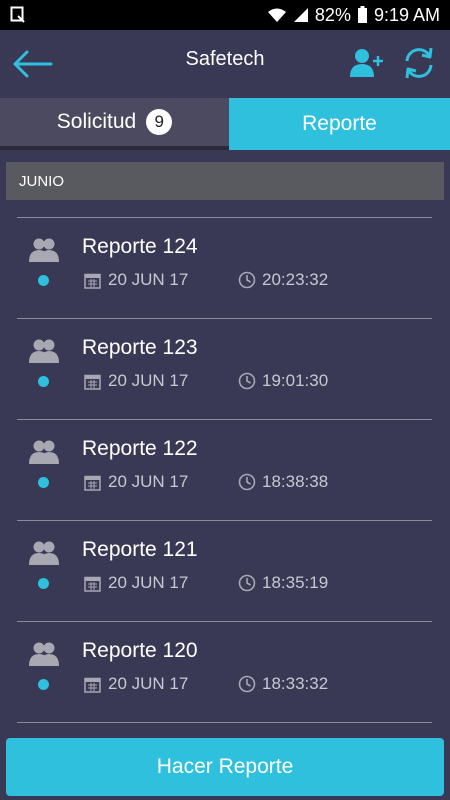  I want to click on report-time: 18:35:19, so click(295, 582).